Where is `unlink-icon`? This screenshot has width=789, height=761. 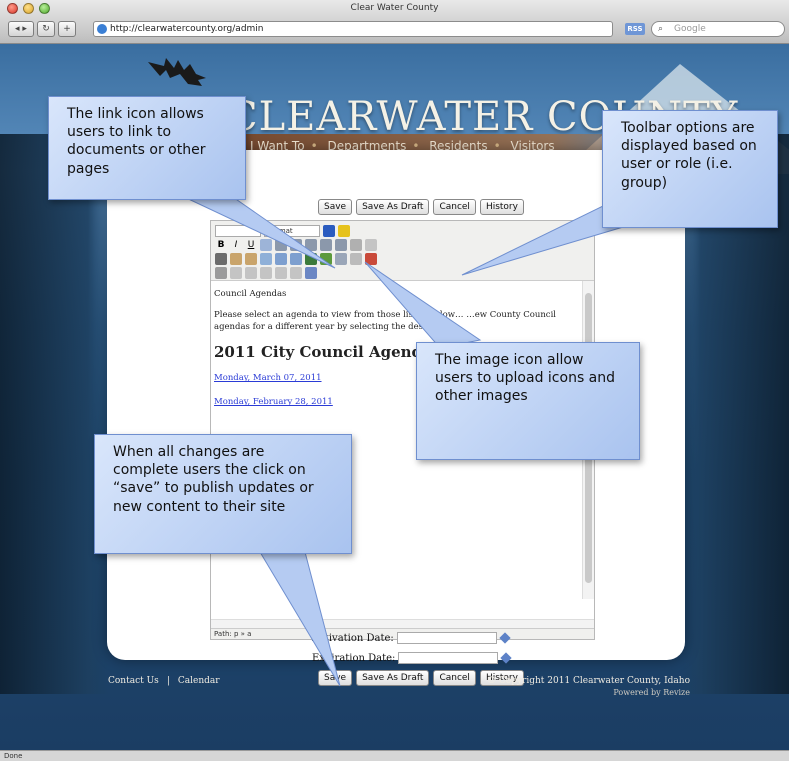 unlink-icon is located at coordinates (296, 259).